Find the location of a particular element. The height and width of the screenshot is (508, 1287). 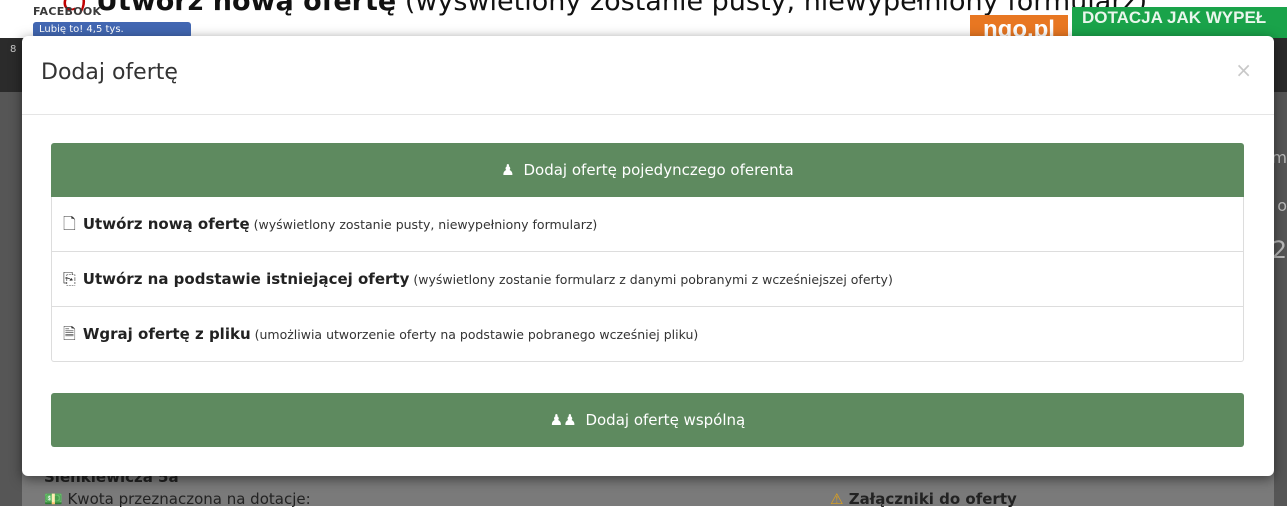

joint-offer-panel: ♟♟ Dodaj ofertę wspólną is located at coordinates (647, 420).